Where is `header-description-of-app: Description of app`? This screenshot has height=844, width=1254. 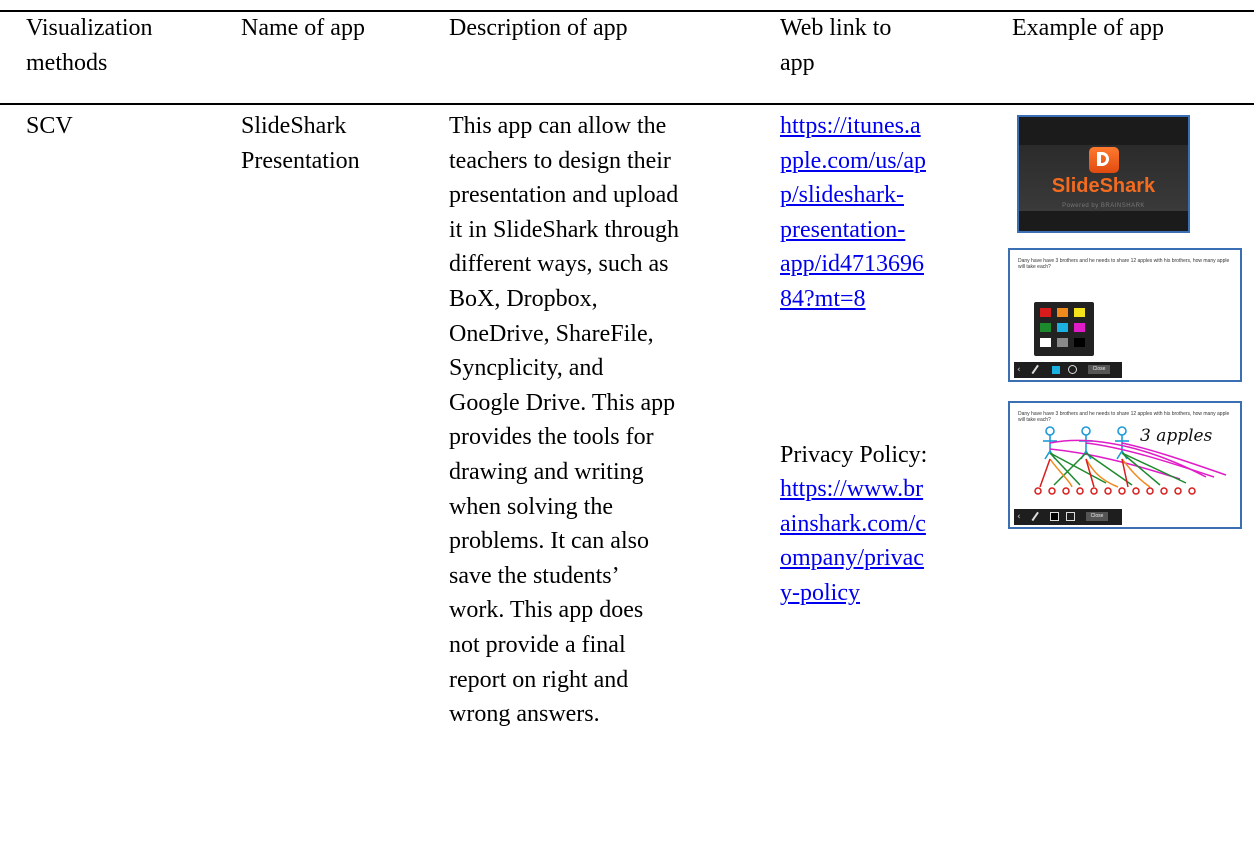 header-description-of-app: Description of app is located at coordinates (538, 28).